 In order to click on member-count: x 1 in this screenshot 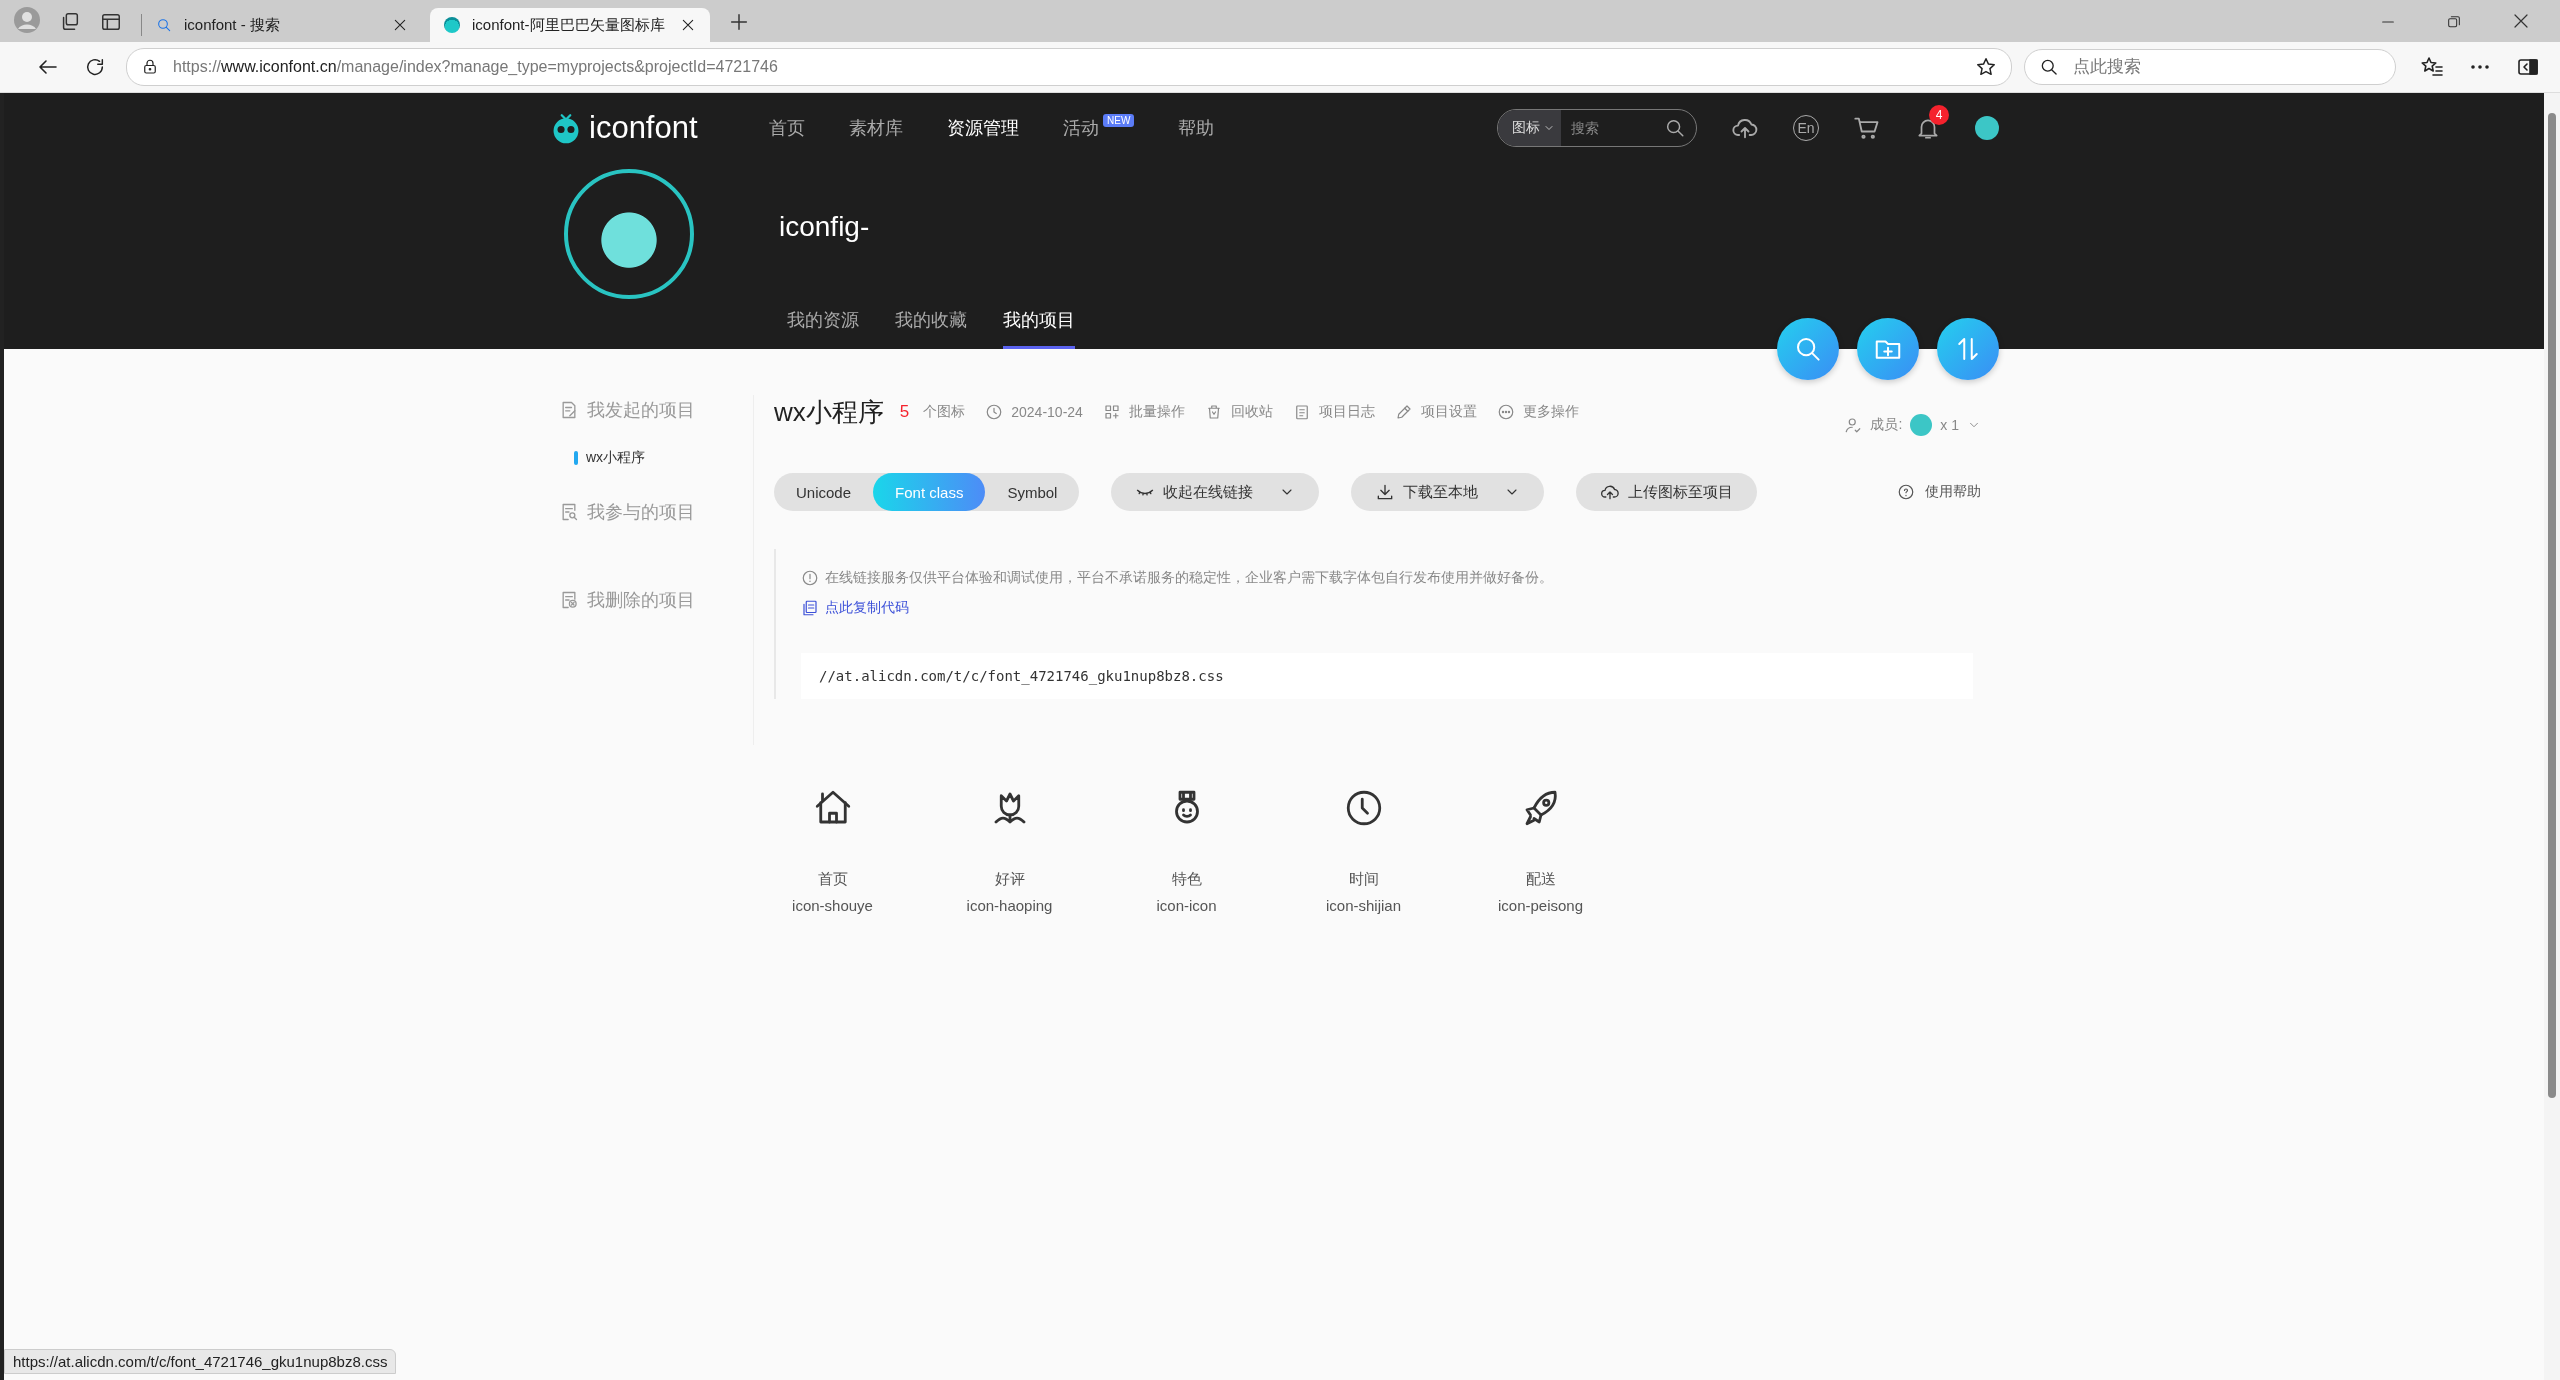, I will do `click(1949, 425)`.